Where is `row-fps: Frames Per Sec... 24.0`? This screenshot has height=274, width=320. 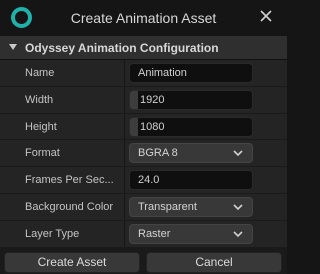 row-fps: Frames Per Sec... 24.0 is located at coordinates (143, 180).